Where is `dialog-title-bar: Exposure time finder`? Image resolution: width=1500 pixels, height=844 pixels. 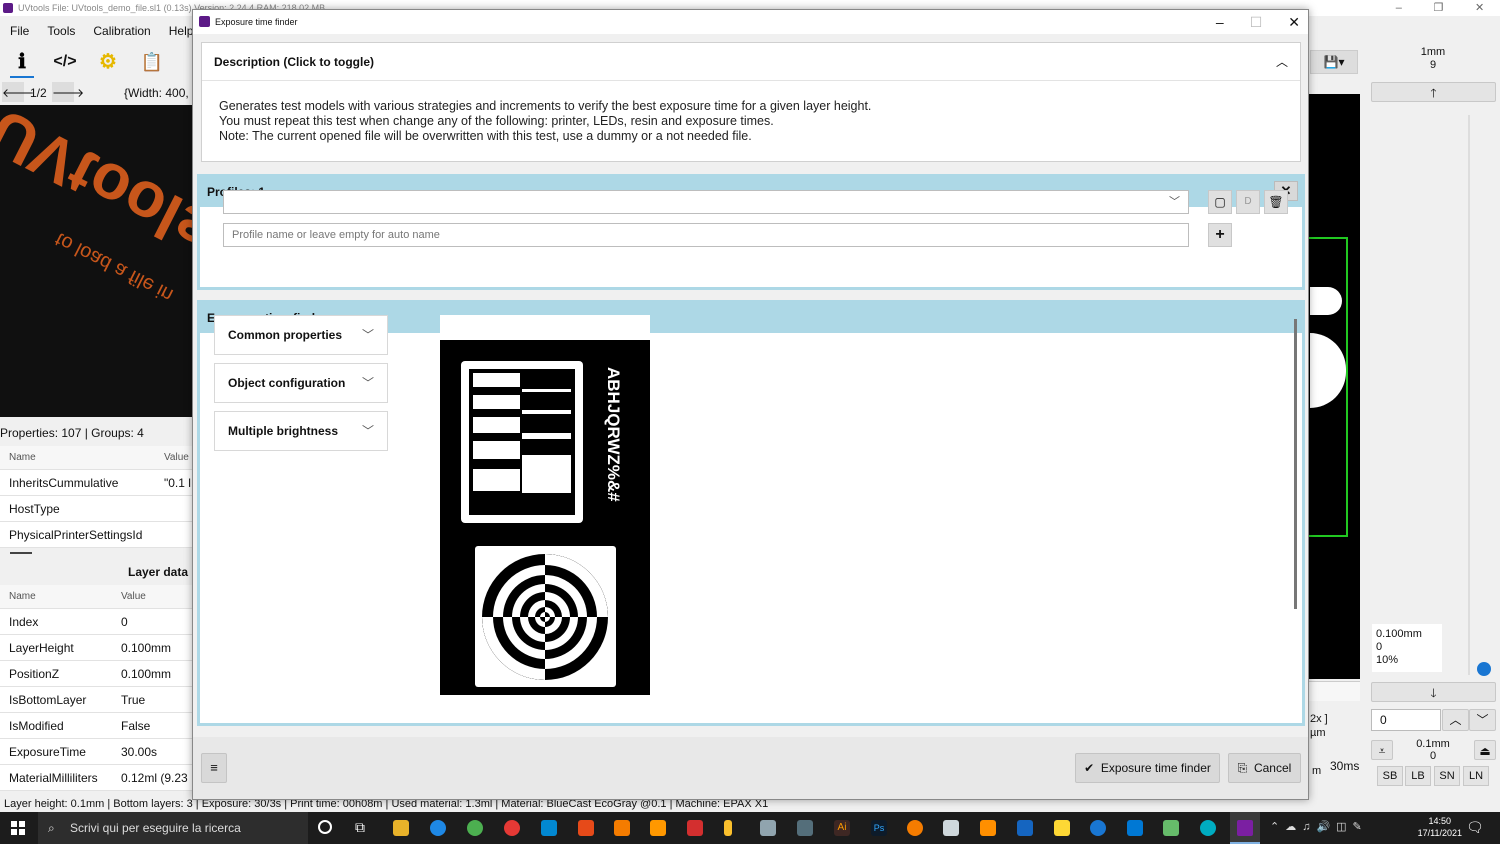 dialog-title-bar: Exposure time finder is located at coordinates (750, 22).